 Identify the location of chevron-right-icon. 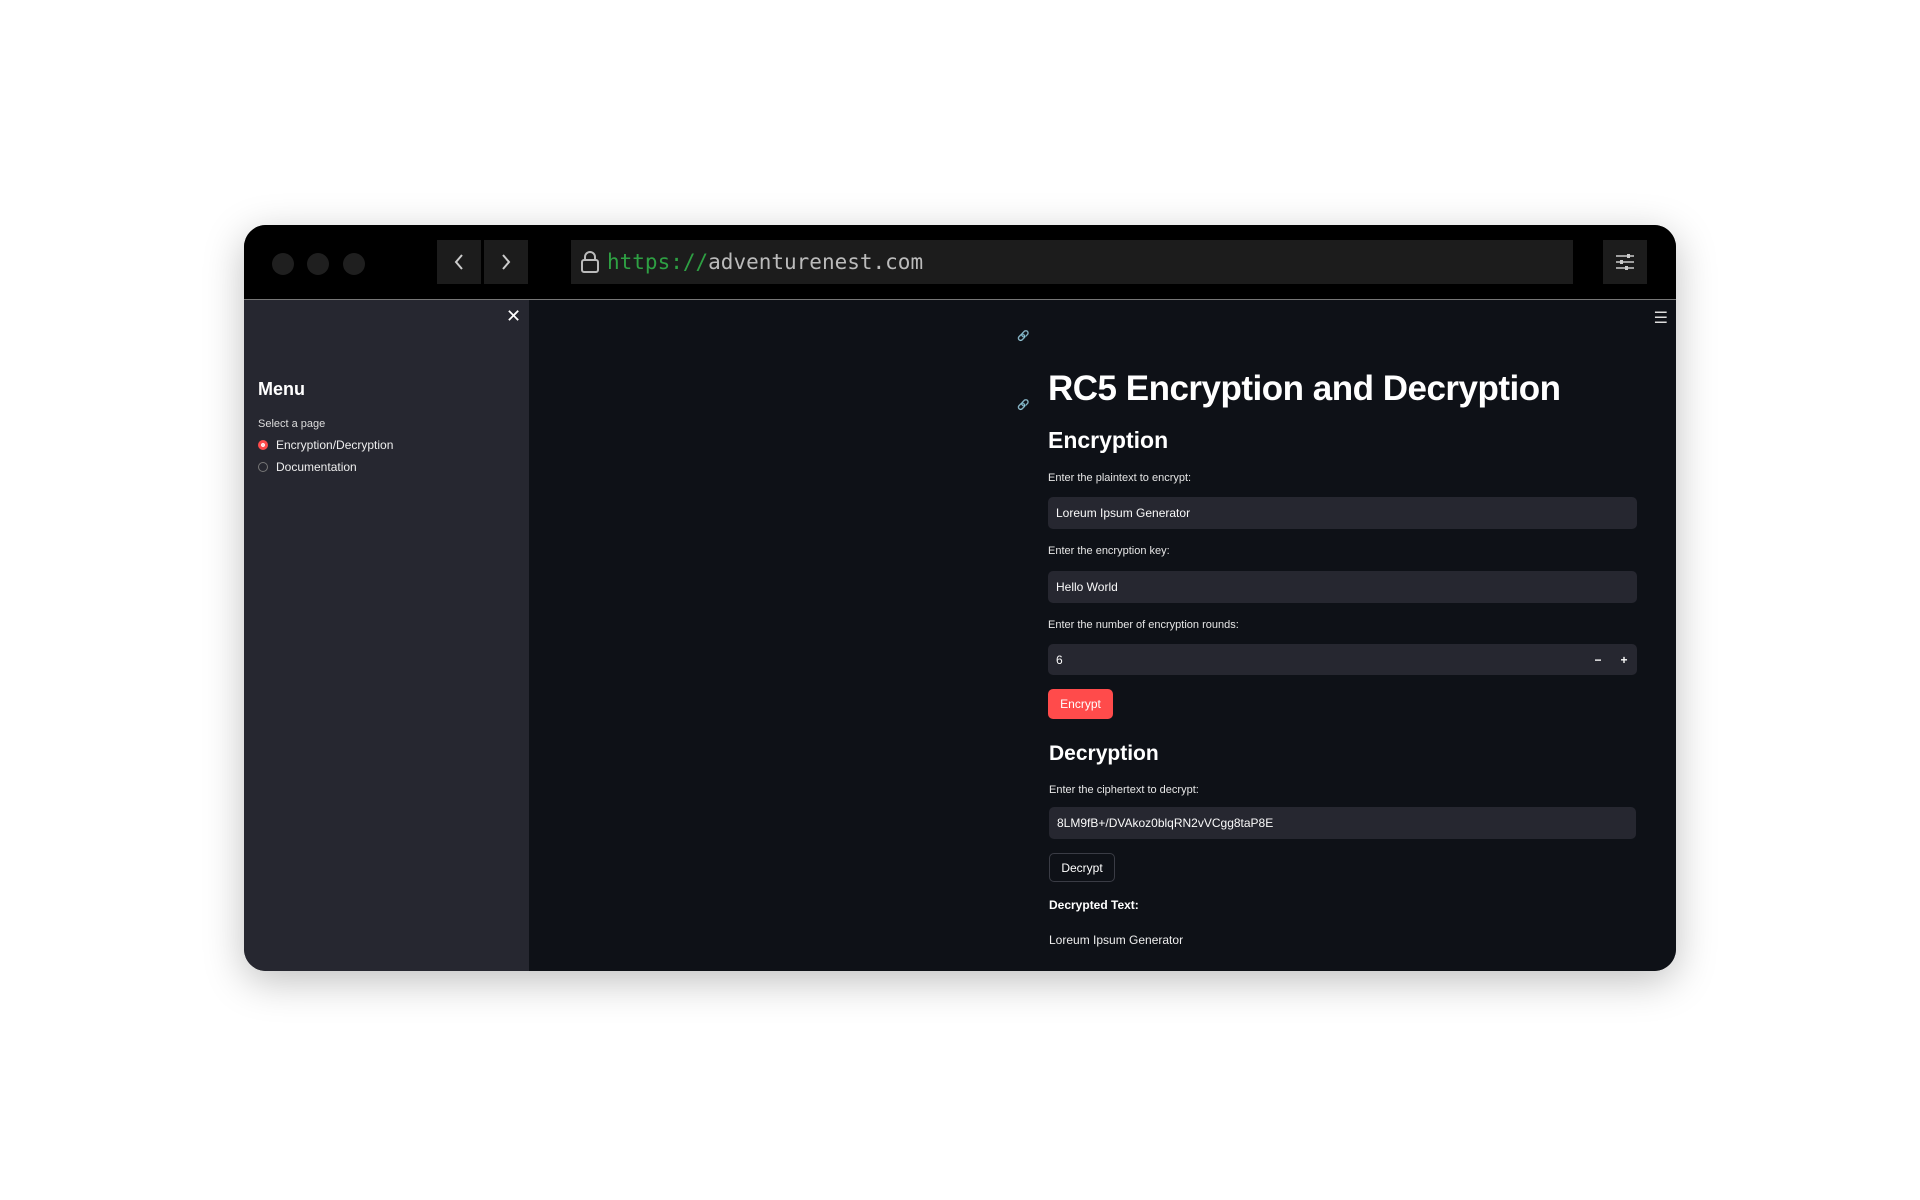
(506, 262).